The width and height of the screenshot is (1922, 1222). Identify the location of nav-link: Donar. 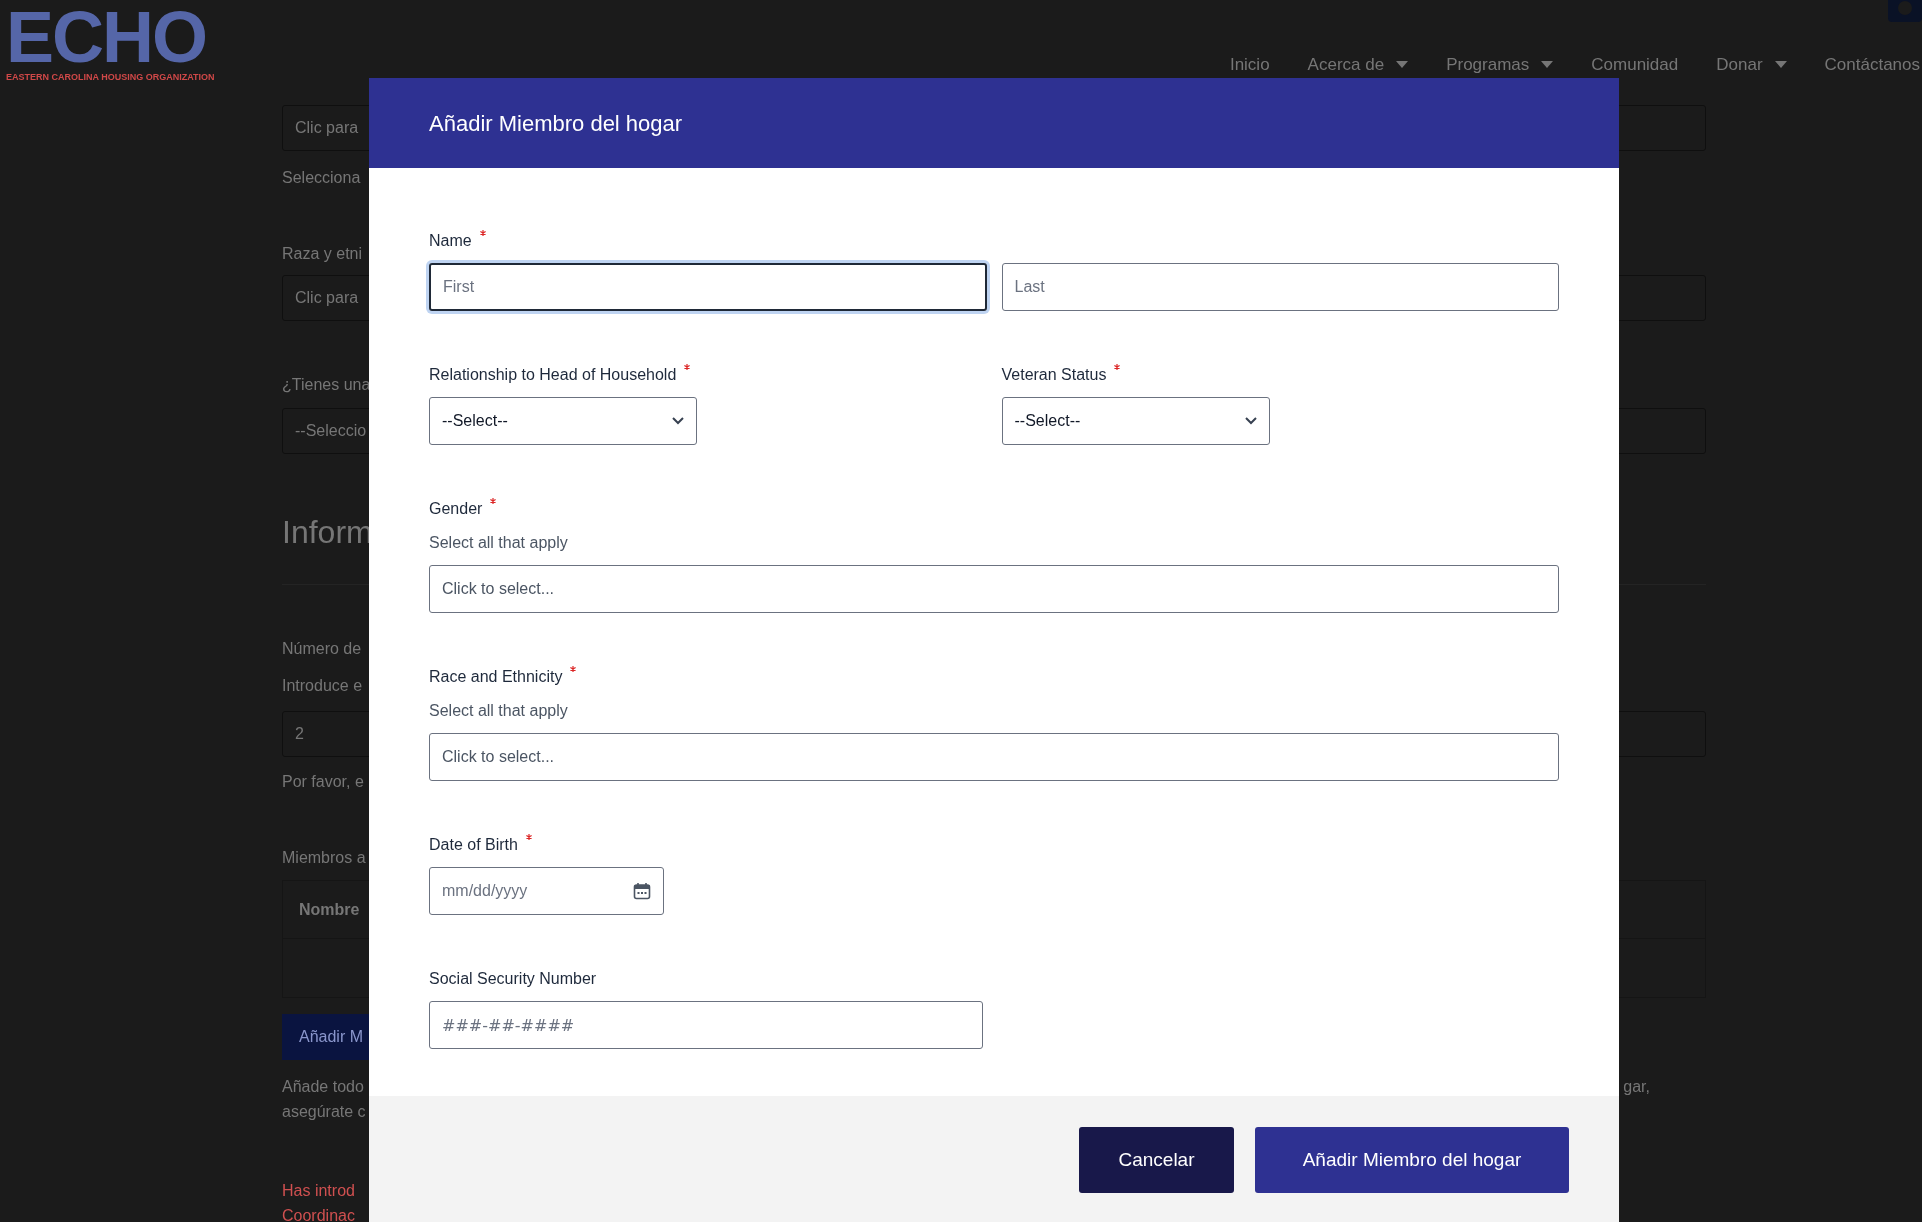
(1751, 65).